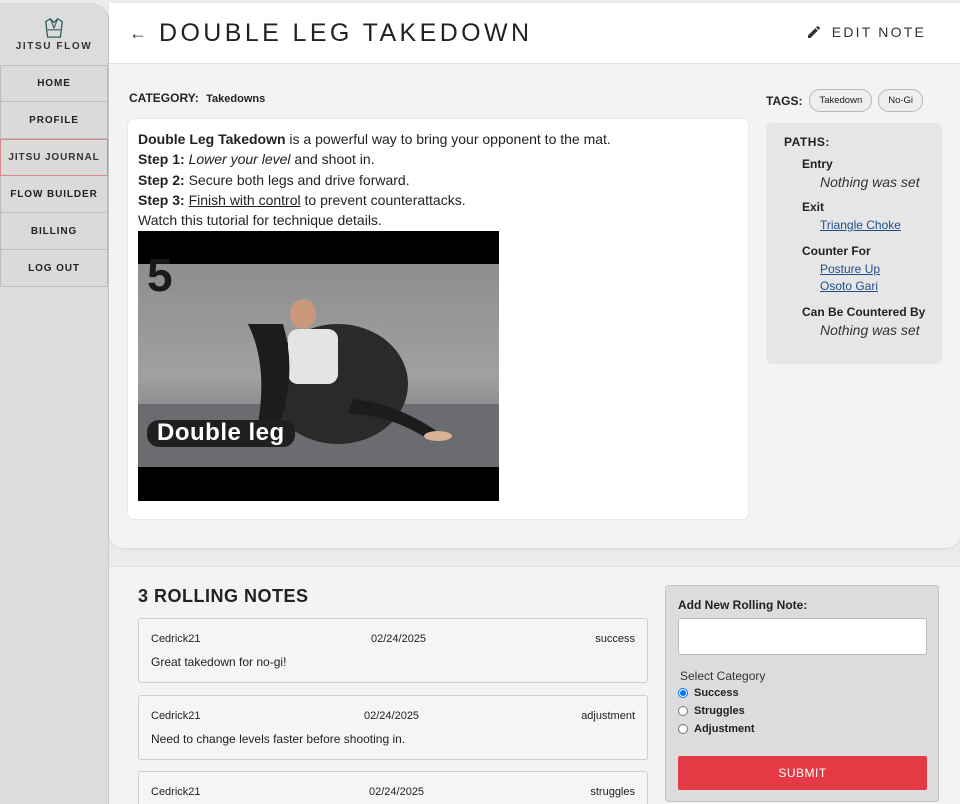 The image size is (960, 804). Describe the element at coordinates (836, 251) in the screenshot. I see `path-counter-for-label: Counter For` at that location.